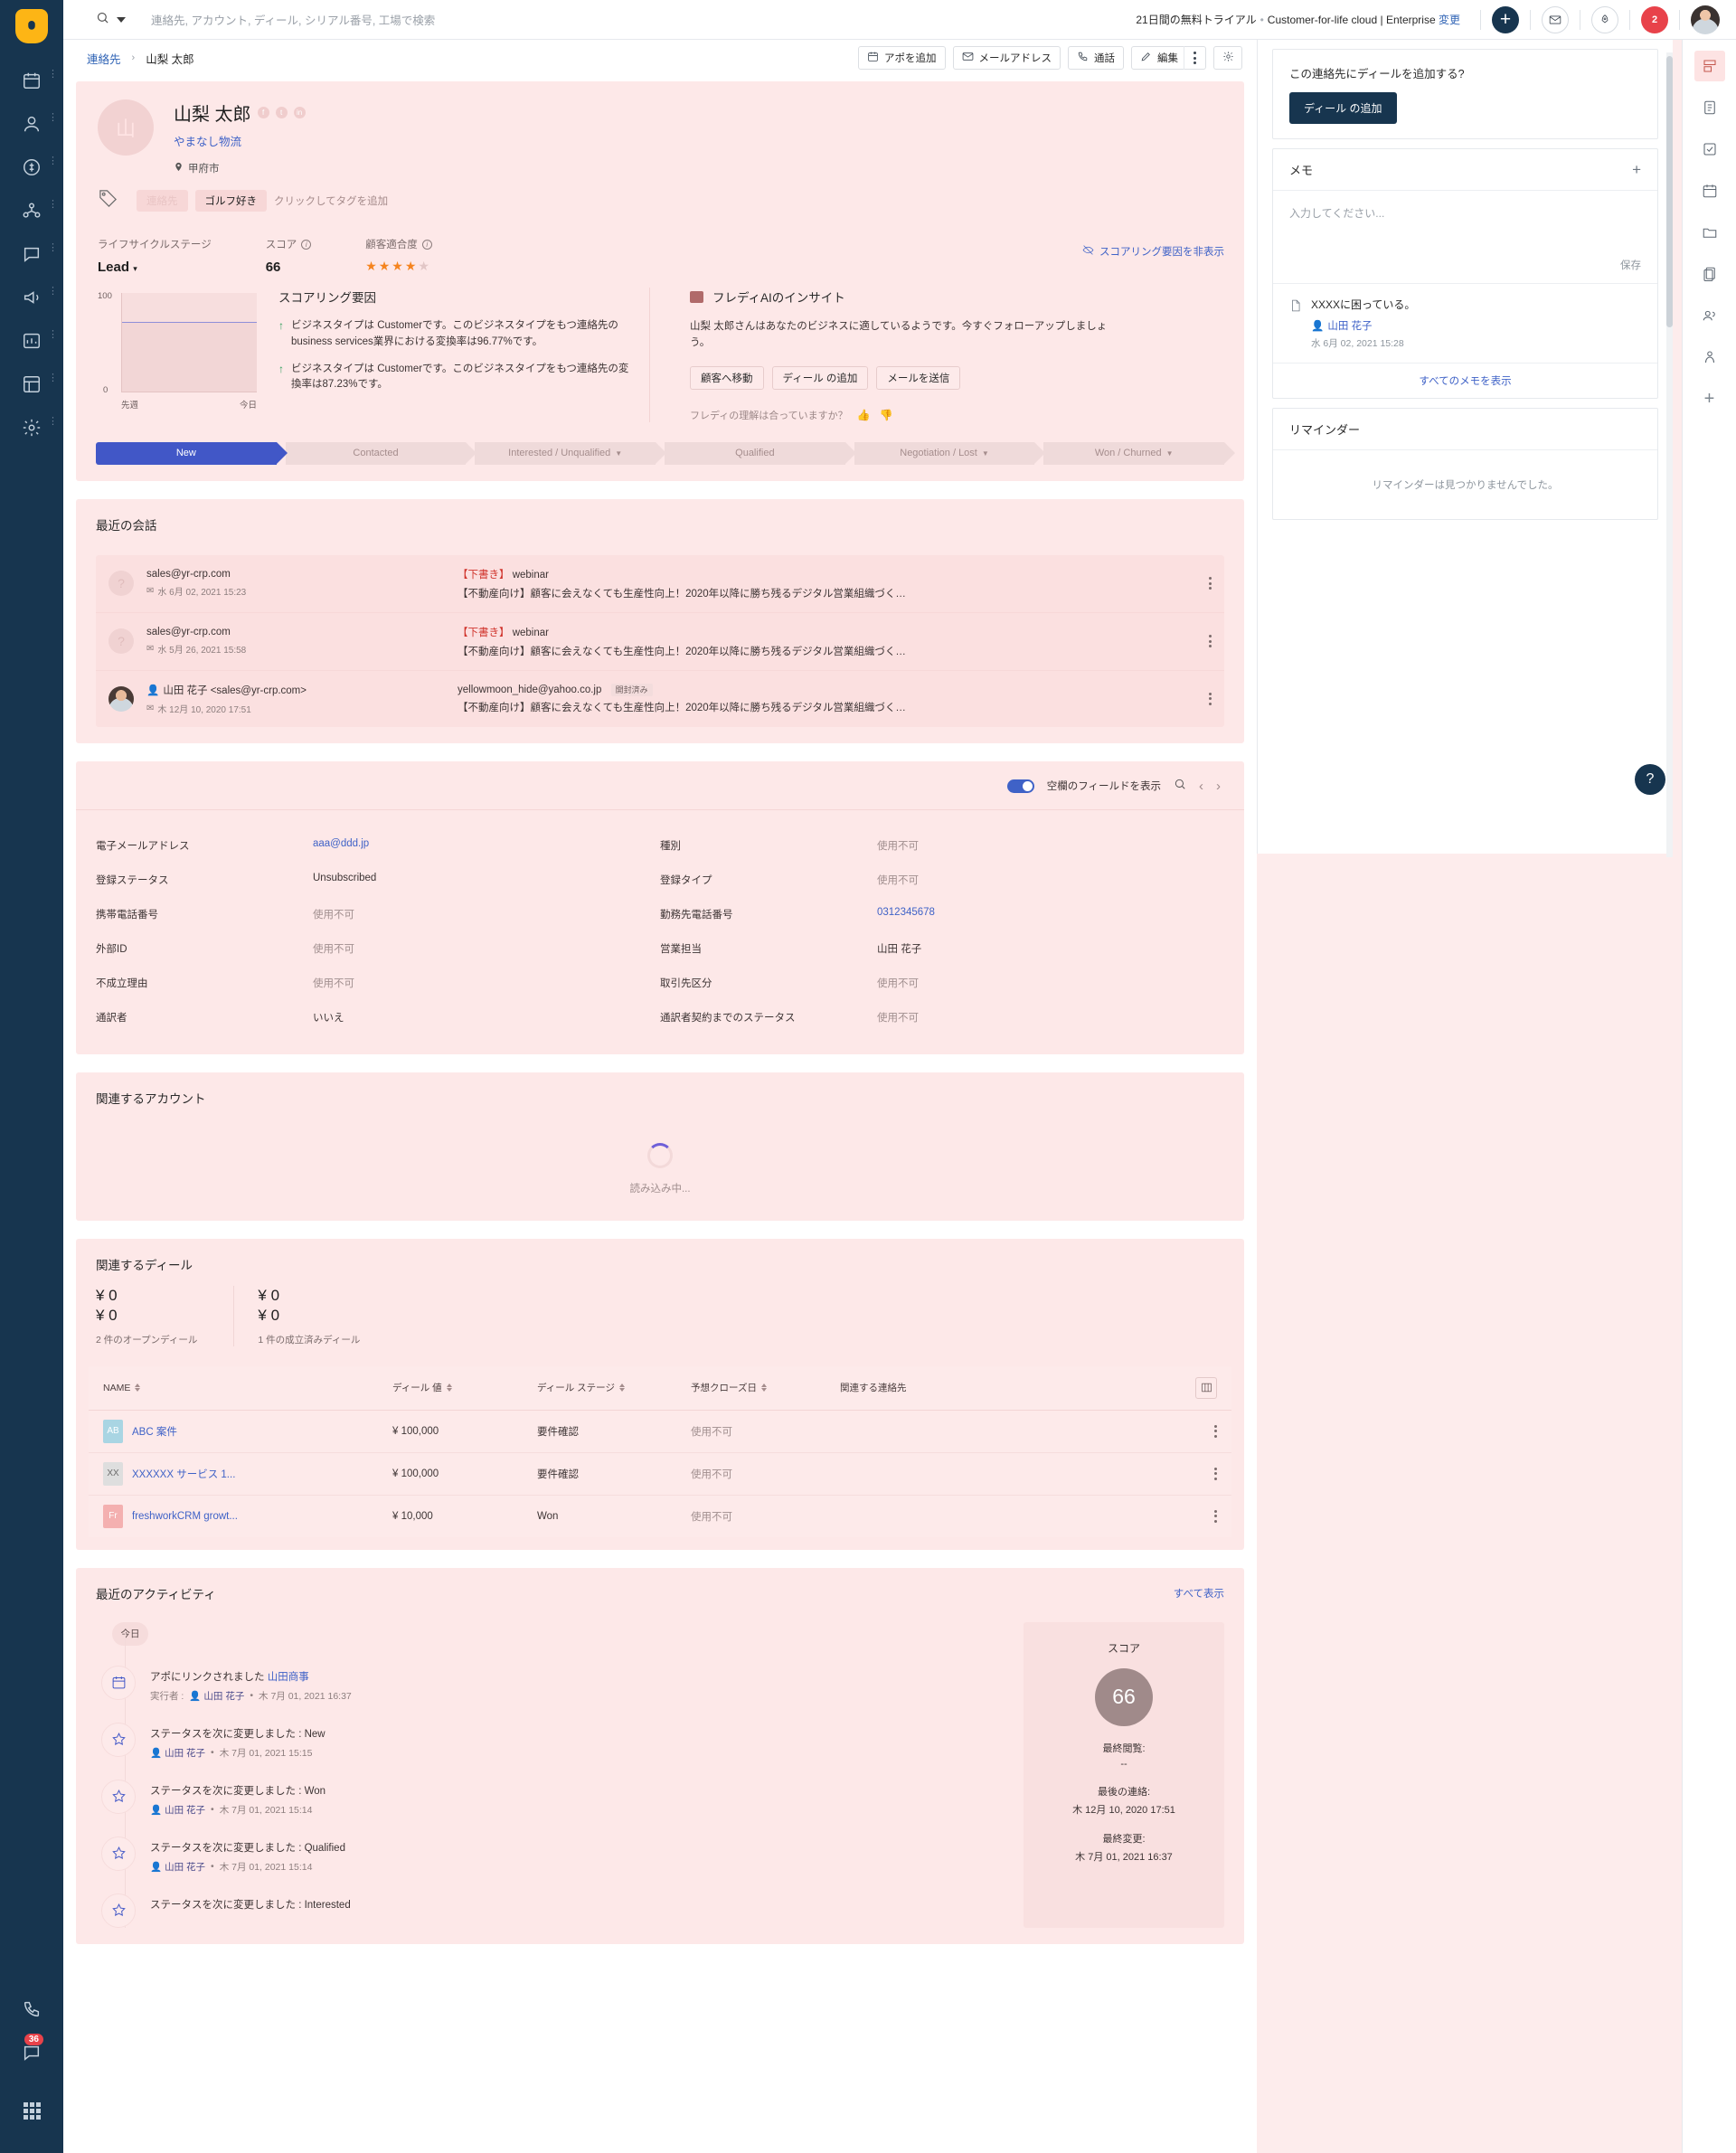 This screenshot has height=2153, width=1736. What do you see at coordinates (1654, 19) in the screenshot?
I see `notification-badge: 2` at bounding box center [1654, 19].